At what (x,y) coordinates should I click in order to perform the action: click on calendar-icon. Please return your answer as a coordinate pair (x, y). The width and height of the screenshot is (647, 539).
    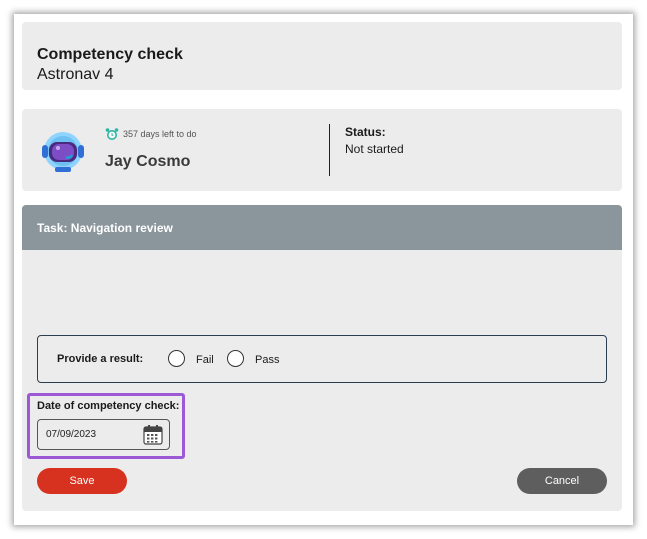
    Looking at the image, I should click on (153, 434).